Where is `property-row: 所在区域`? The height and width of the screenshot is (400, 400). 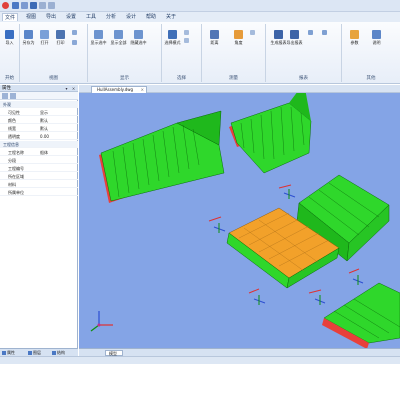
property-row: 所在区域 is located at coordinates (39, 176).